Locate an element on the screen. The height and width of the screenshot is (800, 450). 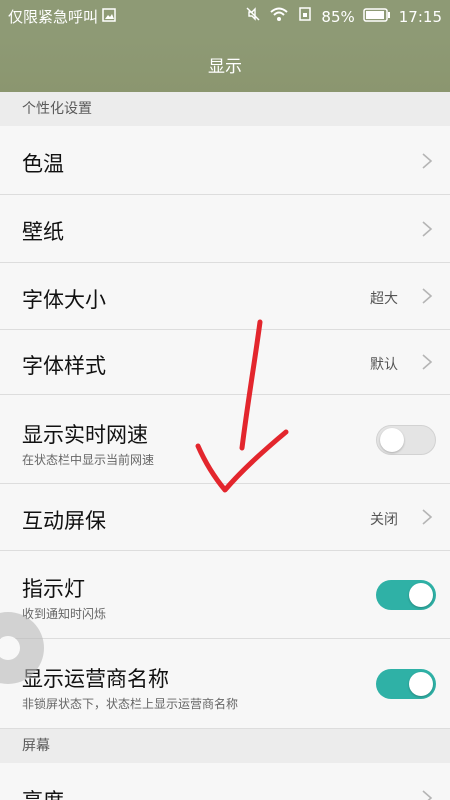
floating-ball-center is located at coordinates (10, 648).